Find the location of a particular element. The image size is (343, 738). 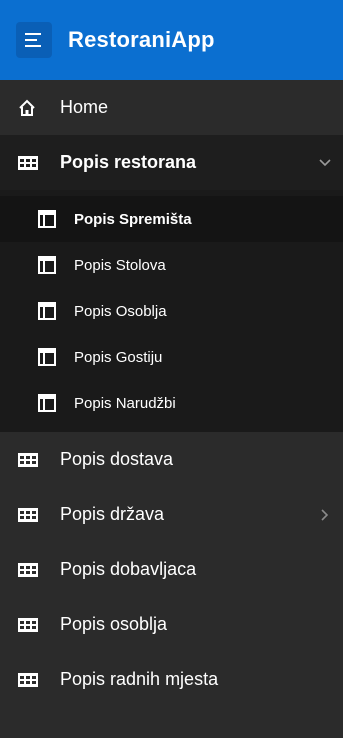

nav-item-label: Popis restorana is located at coordinates (128, 162).